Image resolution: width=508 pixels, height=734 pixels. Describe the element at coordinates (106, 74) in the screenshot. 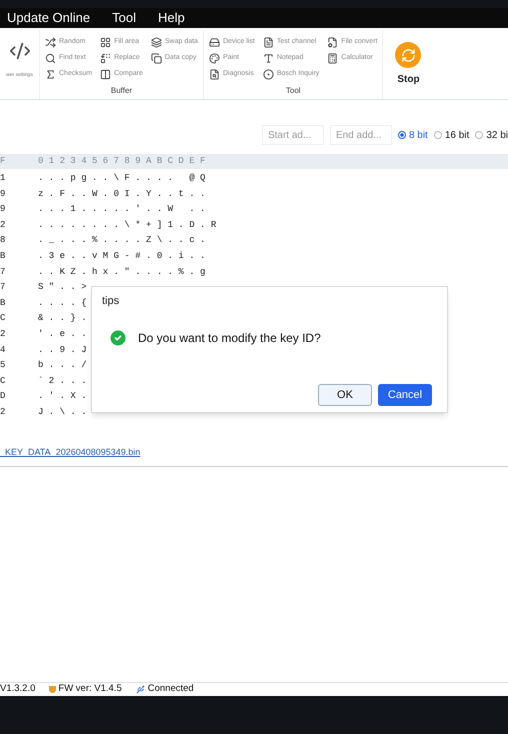

I see `columns-icon` at that location.